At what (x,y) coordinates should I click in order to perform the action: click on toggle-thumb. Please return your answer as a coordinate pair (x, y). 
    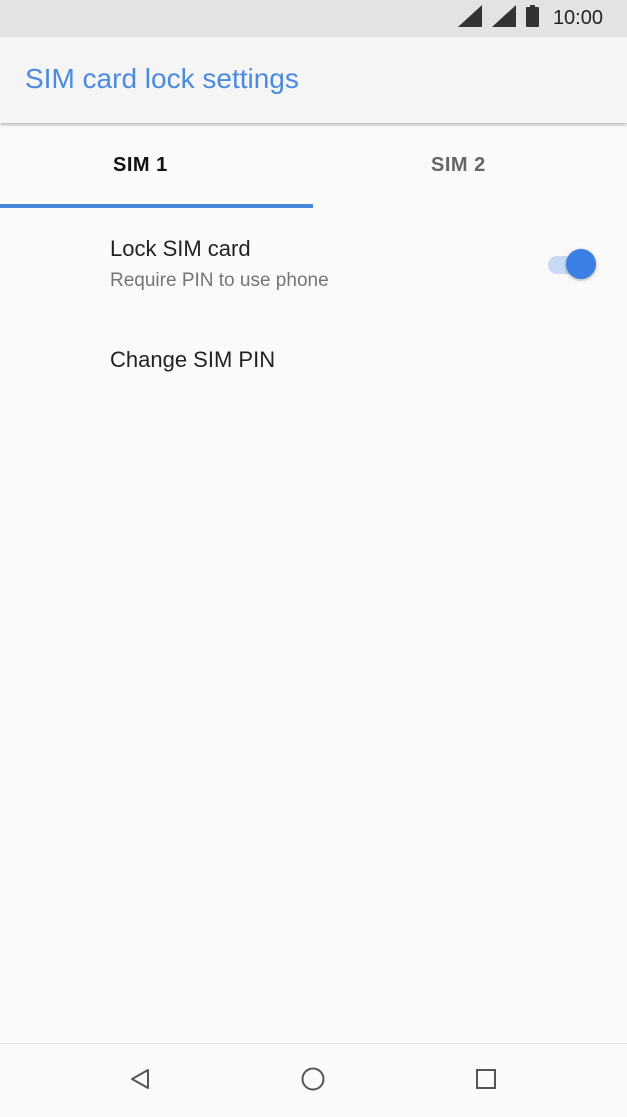
    Looking at the image, I should click on (581, 264).